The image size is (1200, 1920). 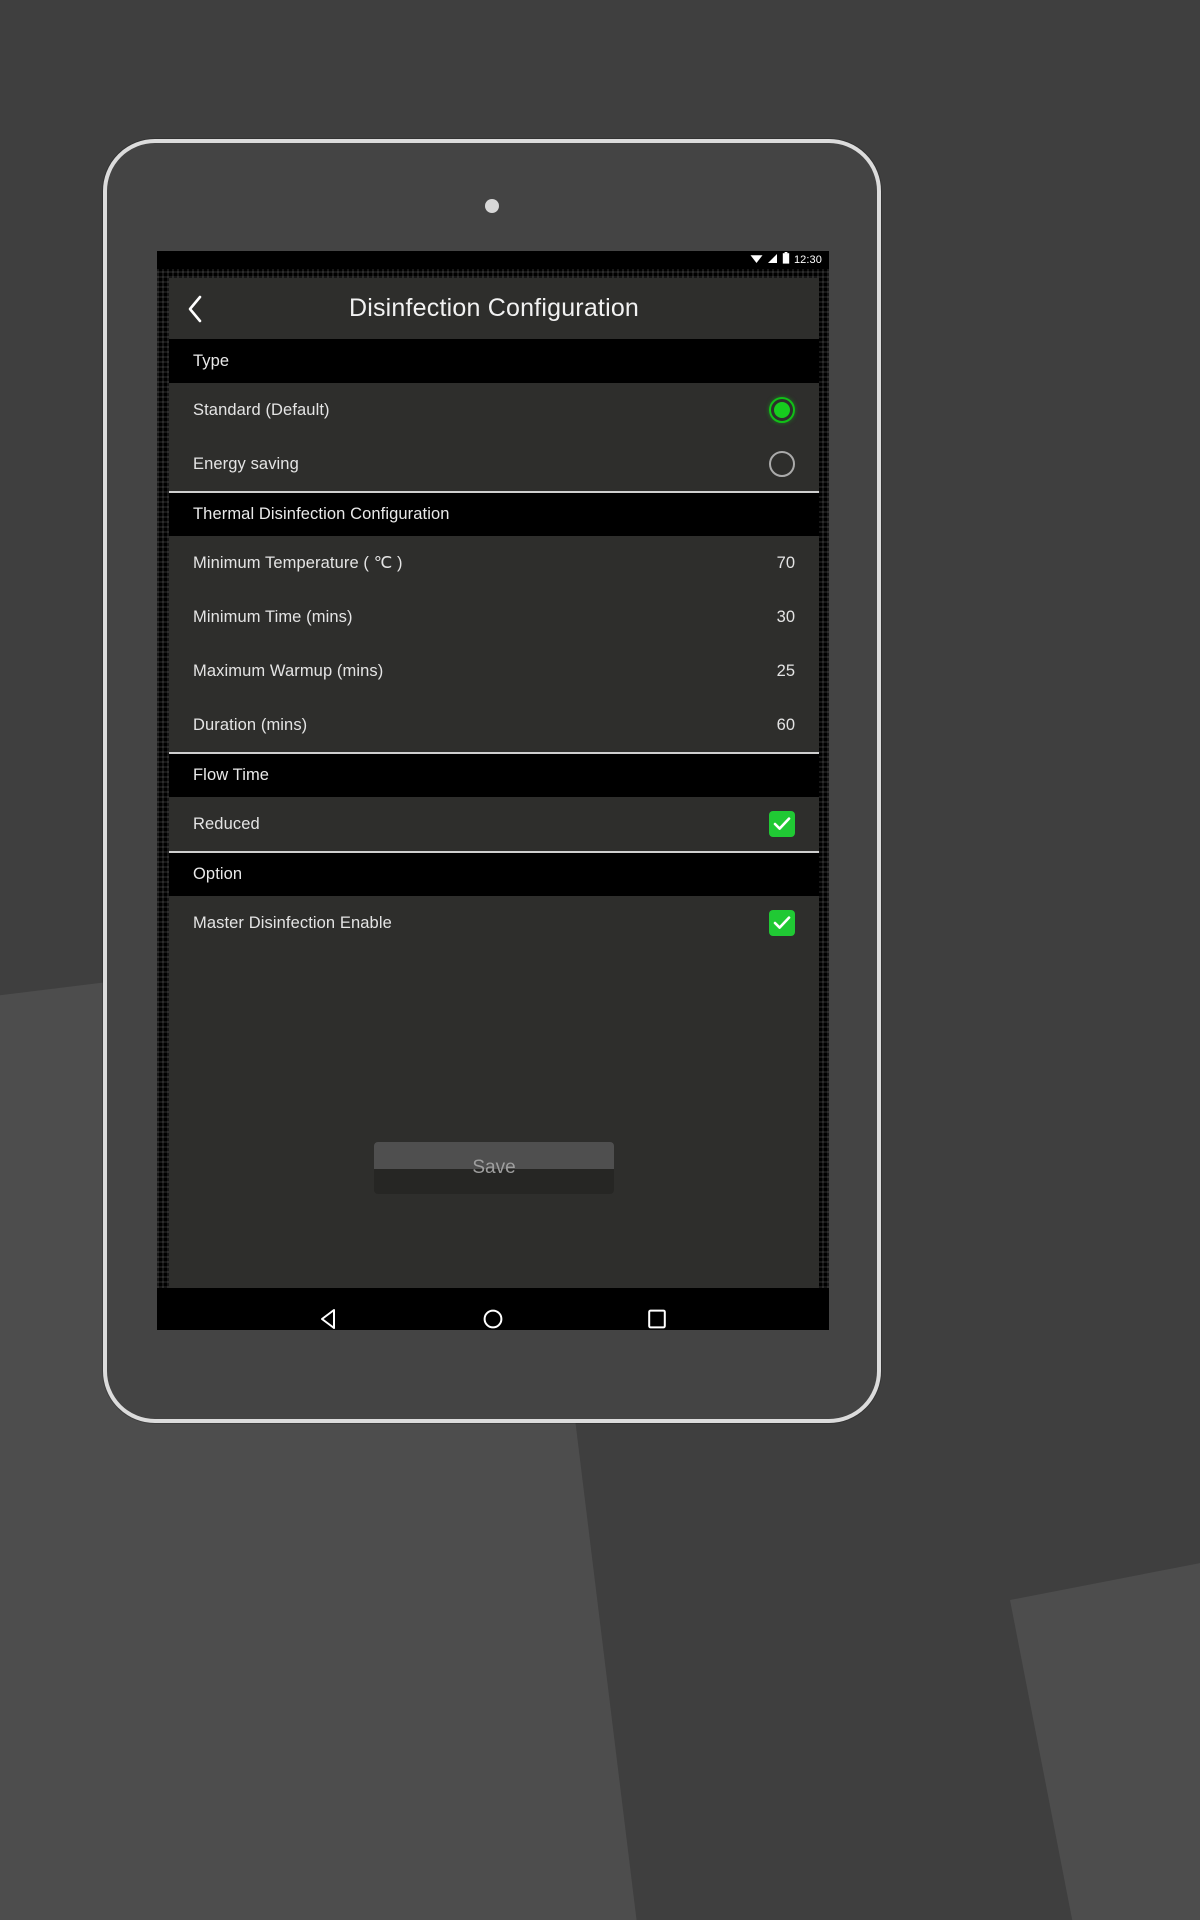 I want to click on front-camera-dot, so click(x=492, y=206).